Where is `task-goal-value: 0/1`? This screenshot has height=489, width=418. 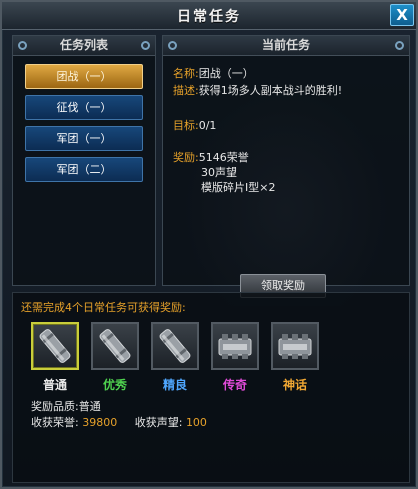
task-goal-value: 0/1 is located at coordinates (207, 125).